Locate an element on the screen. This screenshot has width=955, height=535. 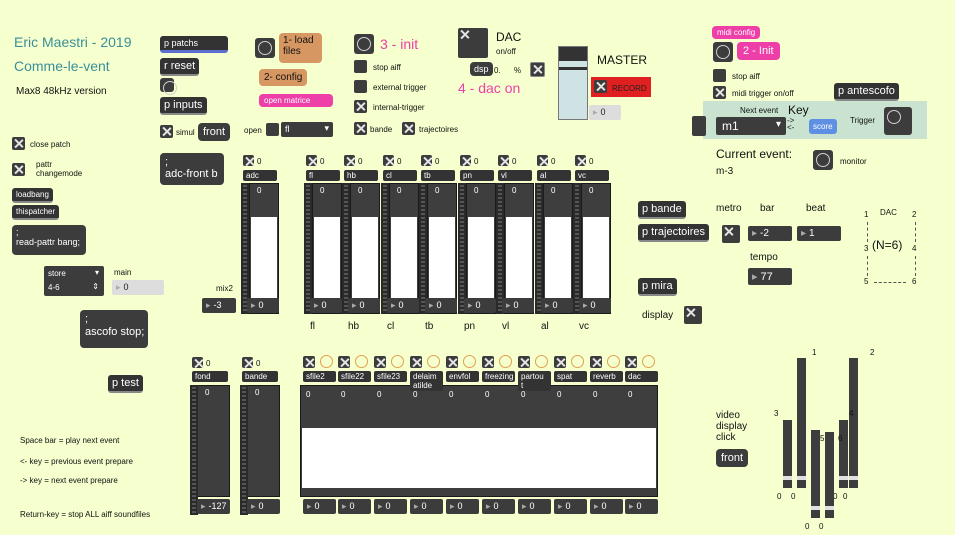
main-number: 0 is located at coordinates (138, 287).